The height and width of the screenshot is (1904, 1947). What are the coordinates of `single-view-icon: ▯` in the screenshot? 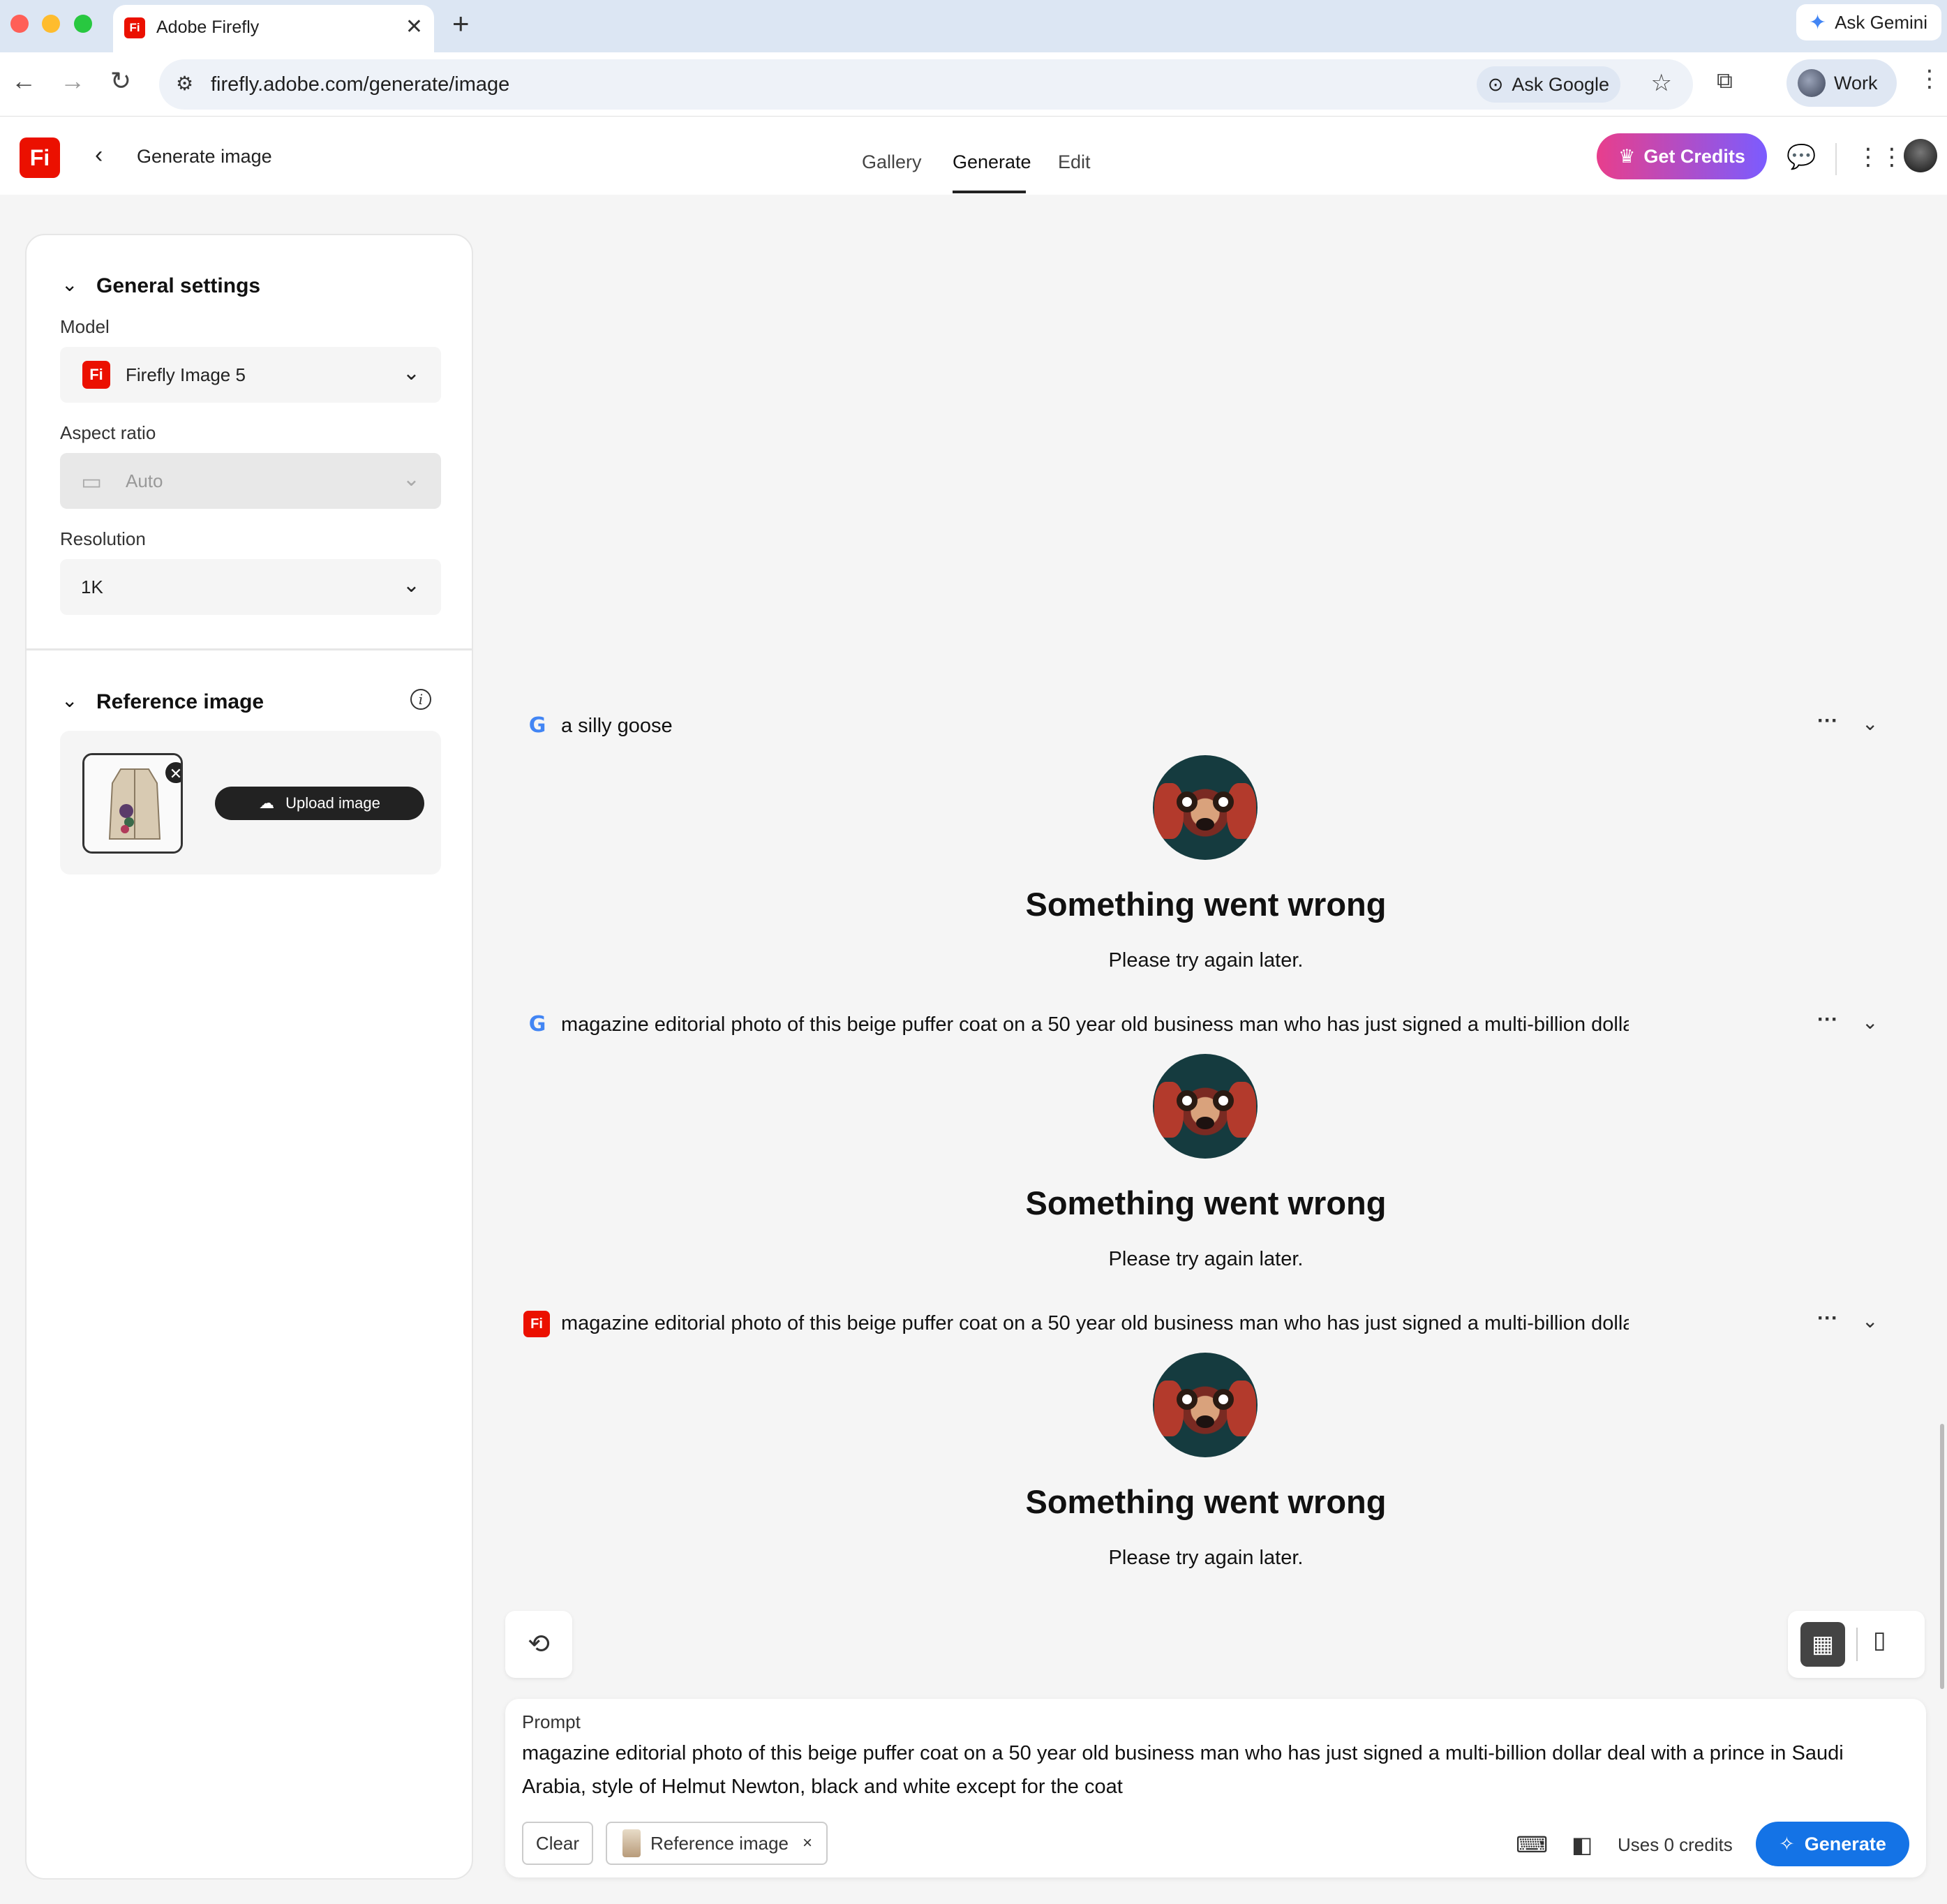 It's located at (1879, 1640).